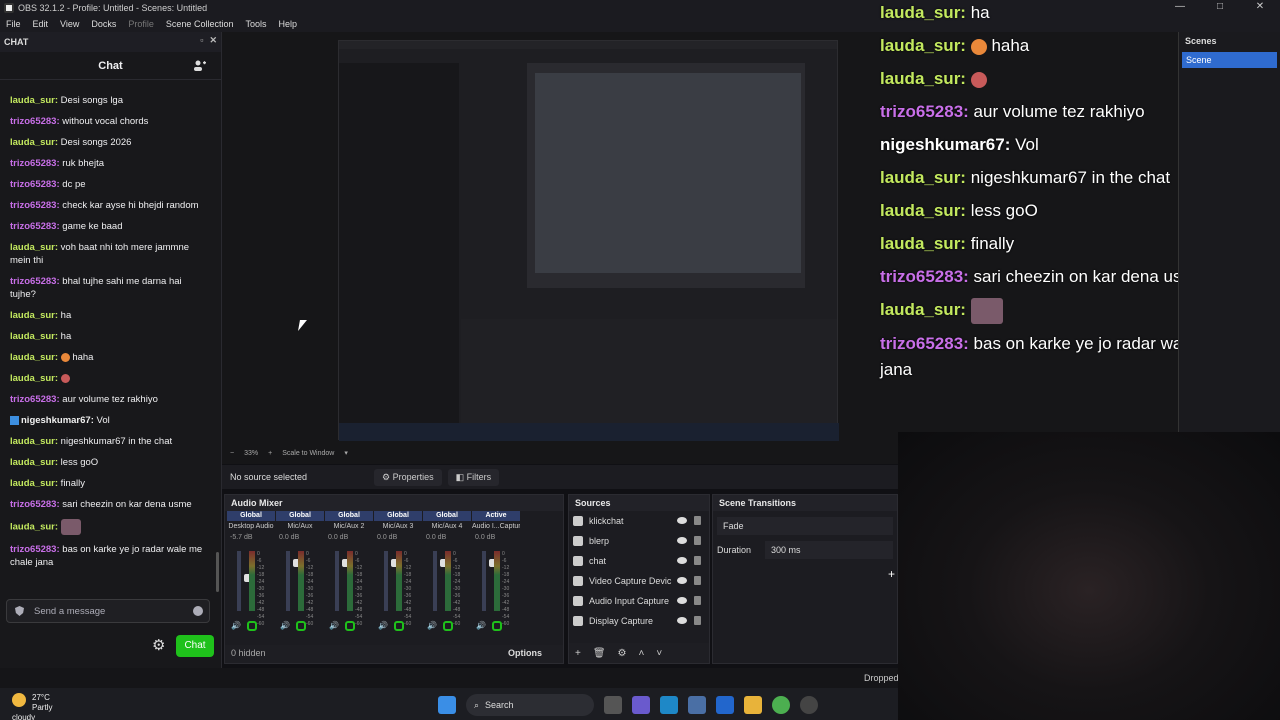 The width and height of the screenshot is (1280, 720). What do you see at coordinates (201, 40) in the screenshot?
I see `float-dock-icon: ▫` at bounding box center [201, 40].